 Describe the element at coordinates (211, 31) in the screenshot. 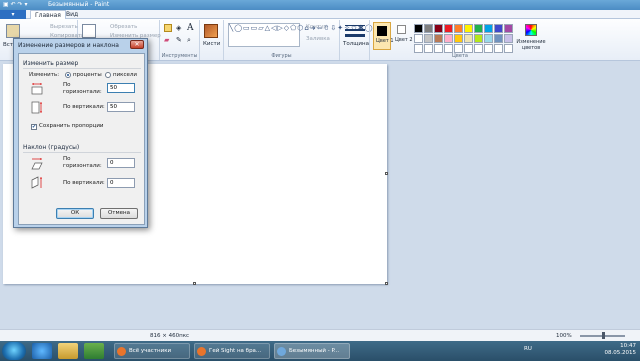

I see `brush-icon` at that location.